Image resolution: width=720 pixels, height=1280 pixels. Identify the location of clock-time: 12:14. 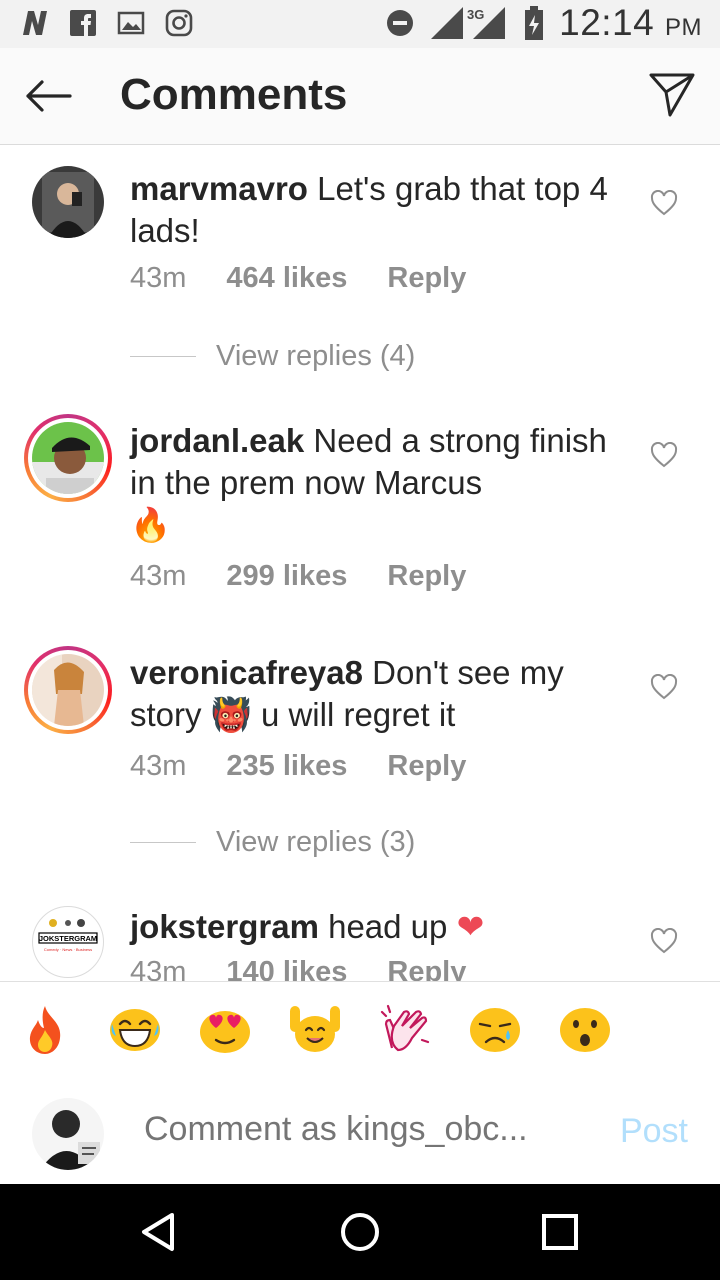
(607, 22).